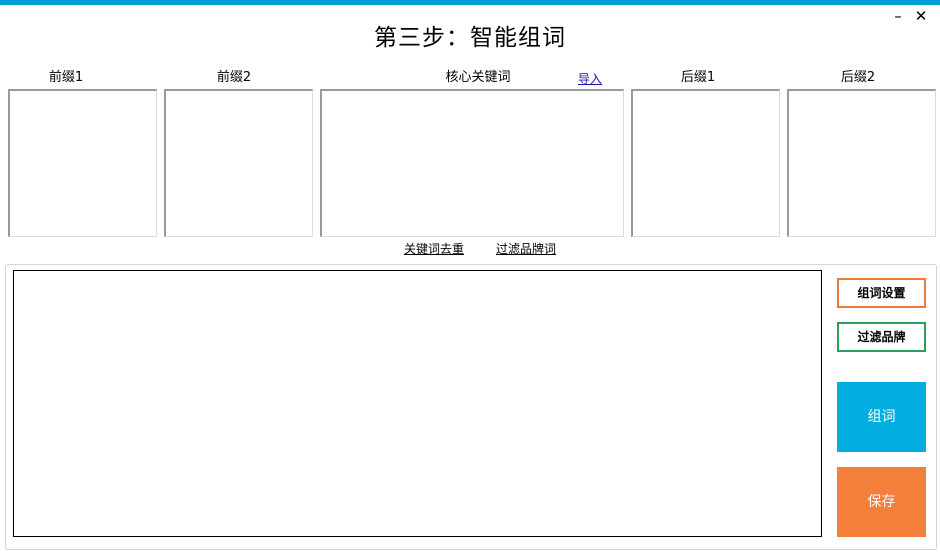 This screenshot has height=560, width=940. I want to click on prefix-1-textarea, so click(82, 163).